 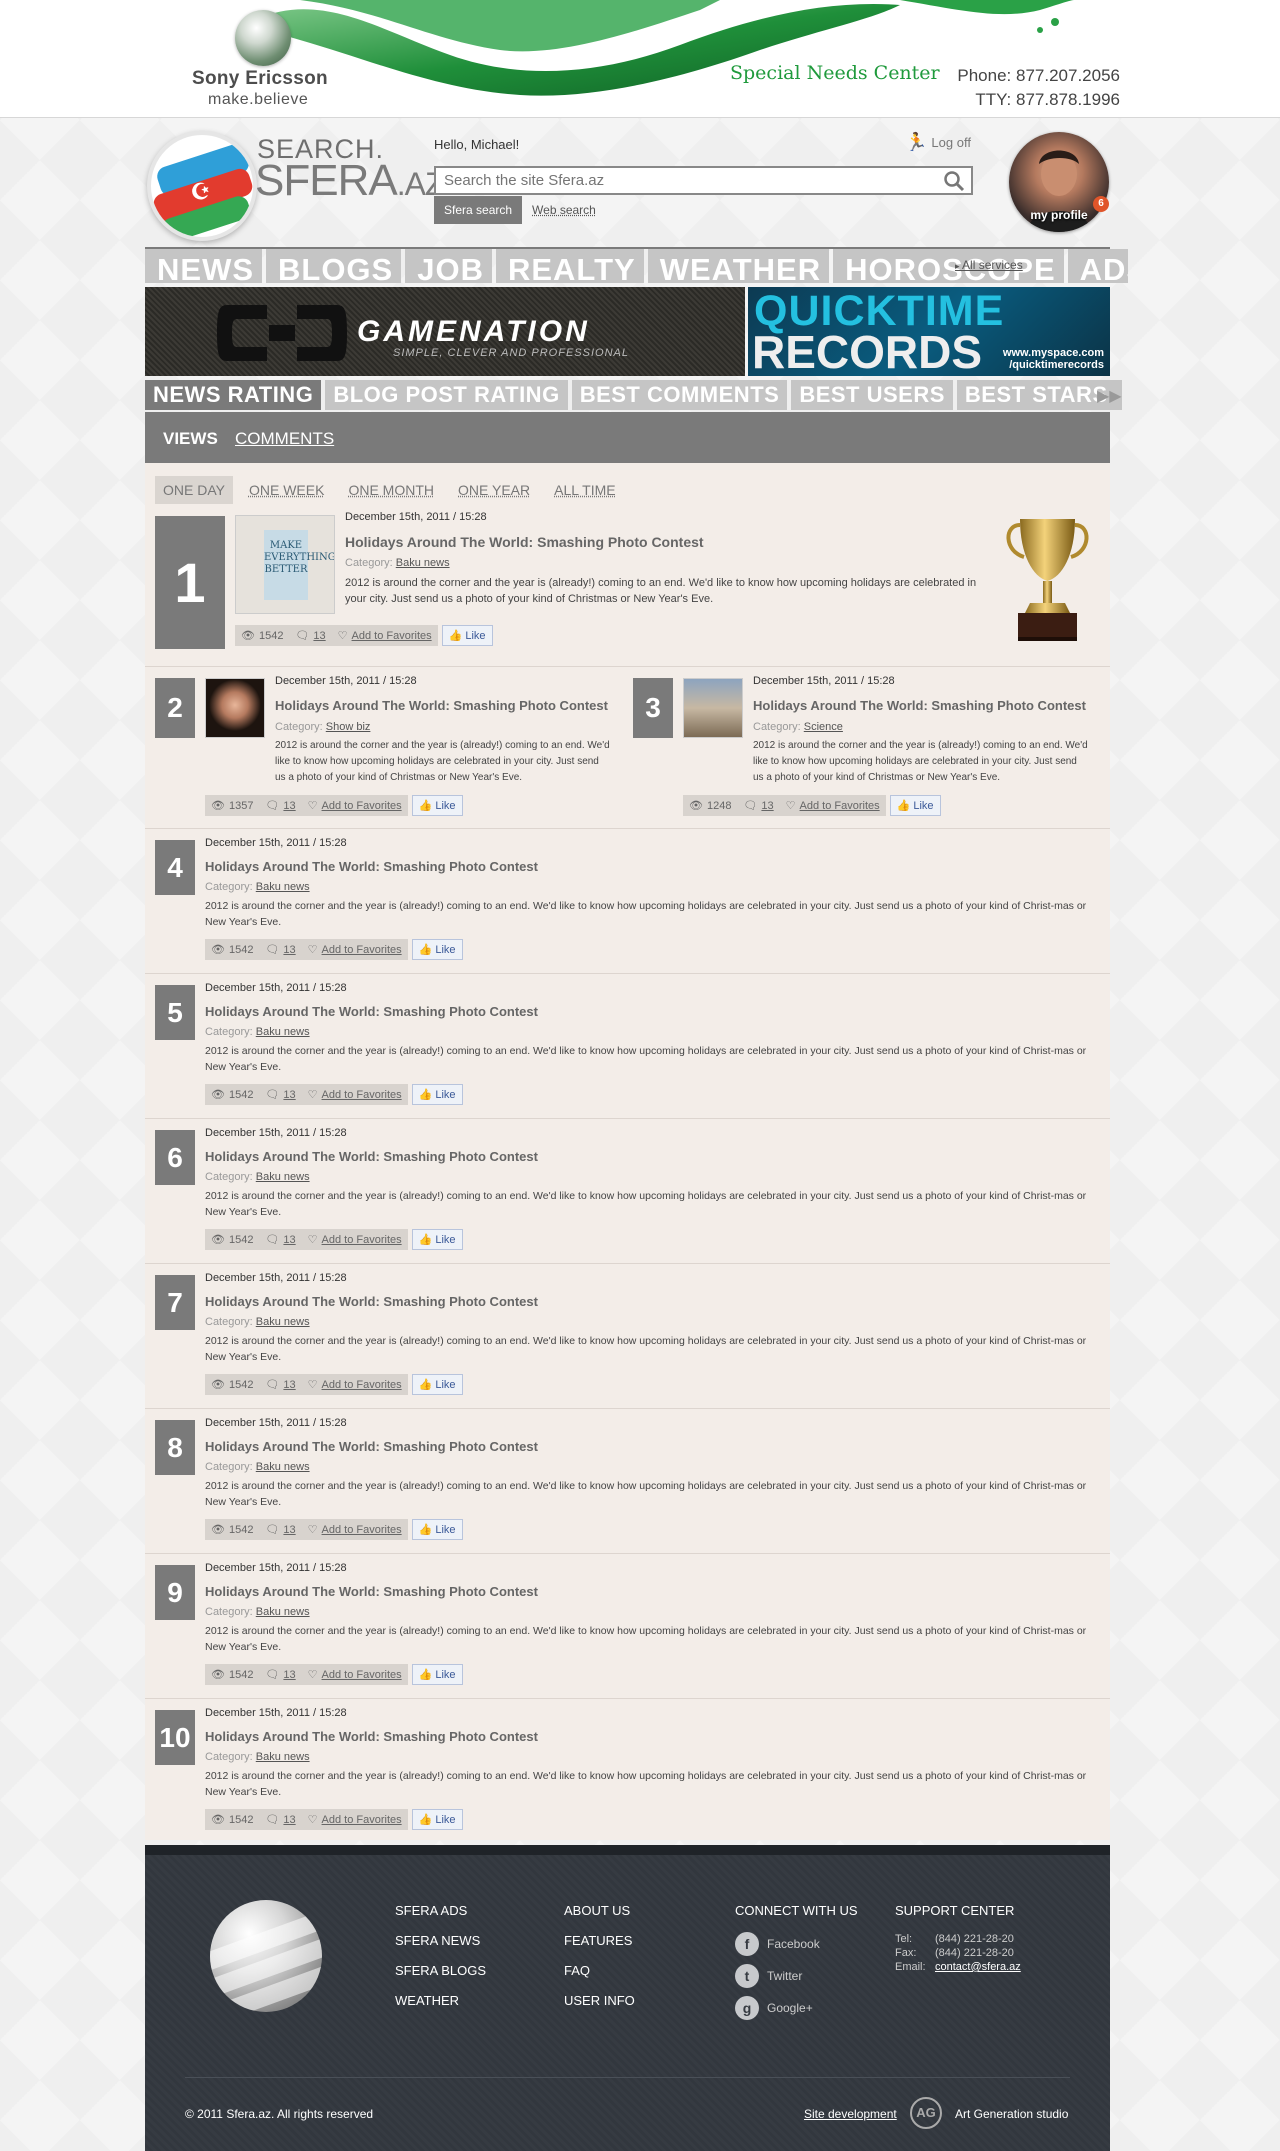 I want to click on tab-news-rating: NEWS RATING, so click(x=233, y=395).